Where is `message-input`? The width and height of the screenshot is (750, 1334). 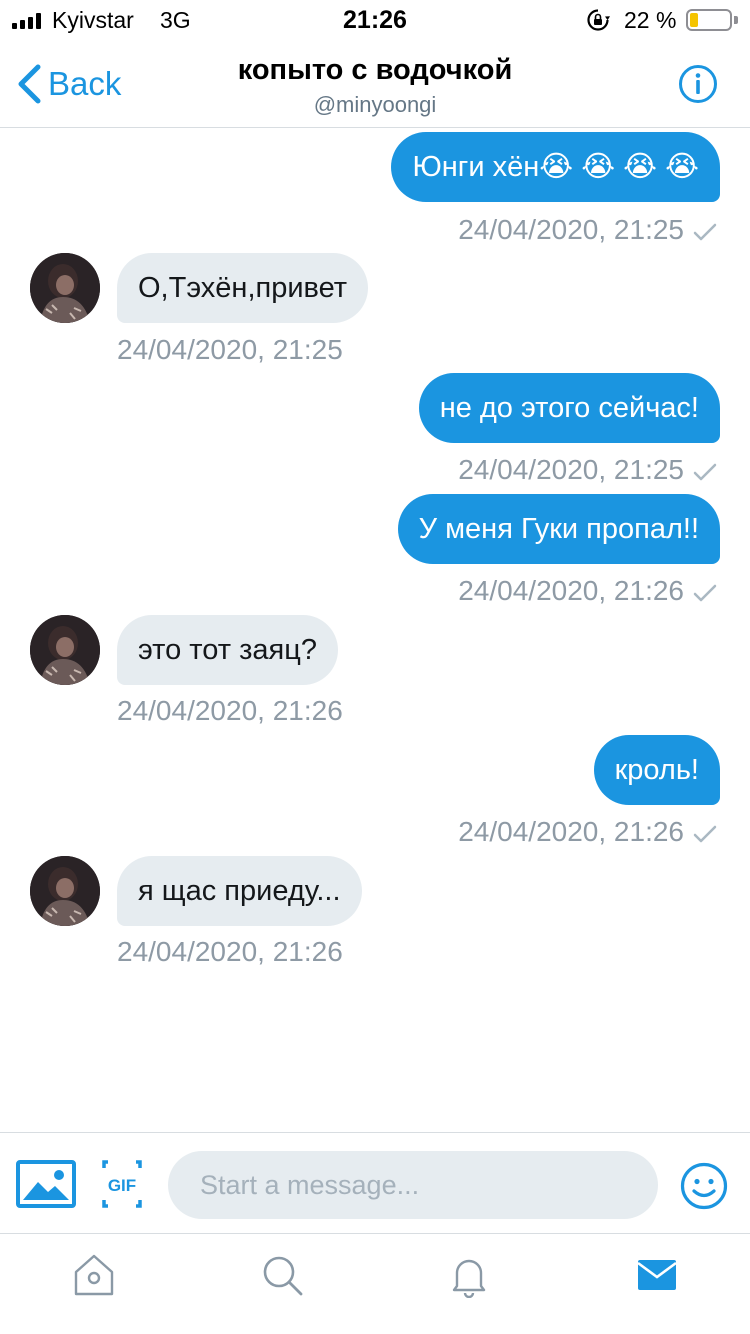
message-input is located at coordinates (413, 1185).